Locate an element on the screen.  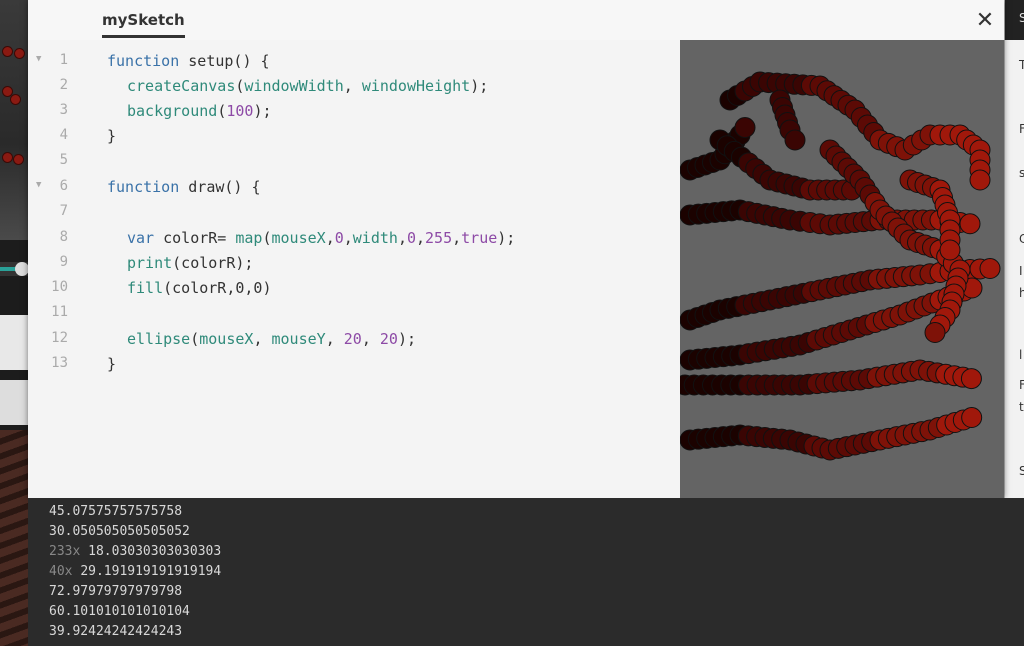
console-line: 40x 29.191919191919194 is located at coordinates (135, 571).